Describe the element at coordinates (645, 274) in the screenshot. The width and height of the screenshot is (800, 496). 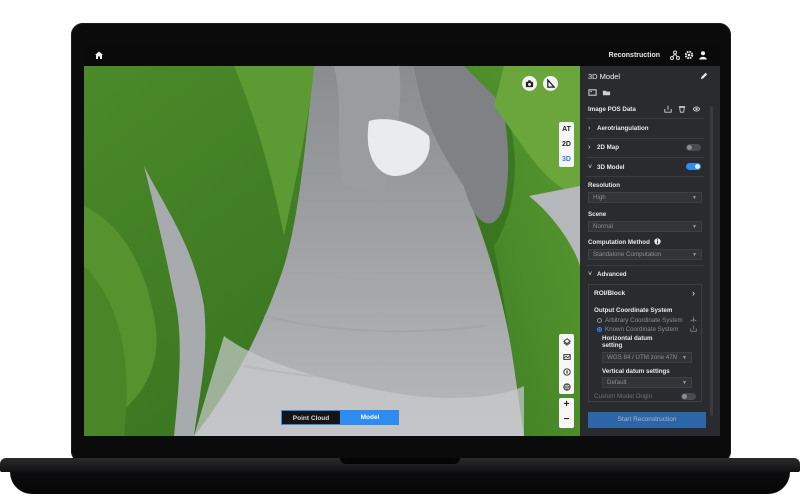
I see `advanced-section: ˅ Advanced` at that location.